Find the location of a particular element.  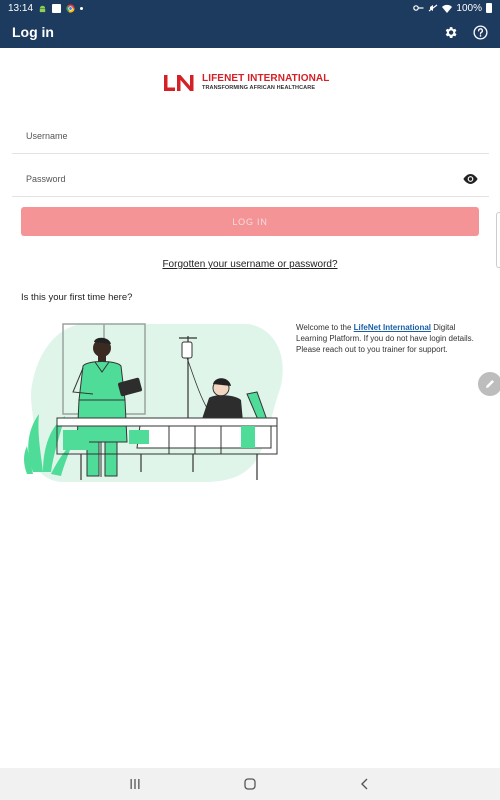

vpn-key-icon is located at coordinates (418, 8).